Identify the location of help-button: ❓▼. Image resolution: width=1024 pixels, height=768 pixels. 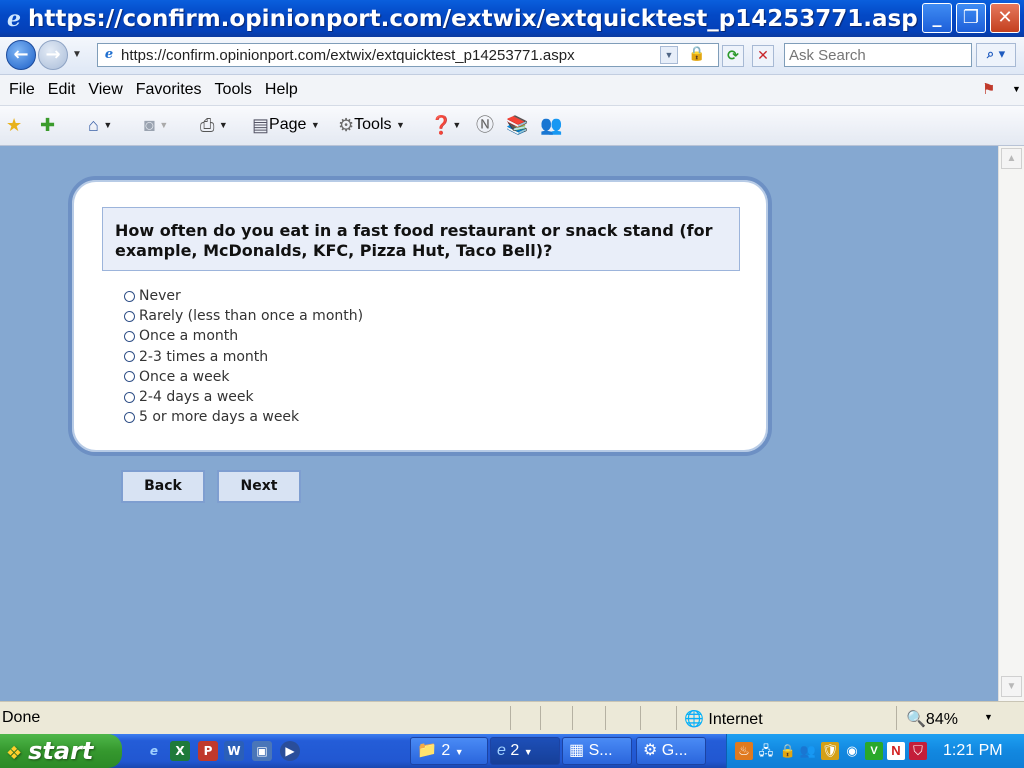
(445, 125).